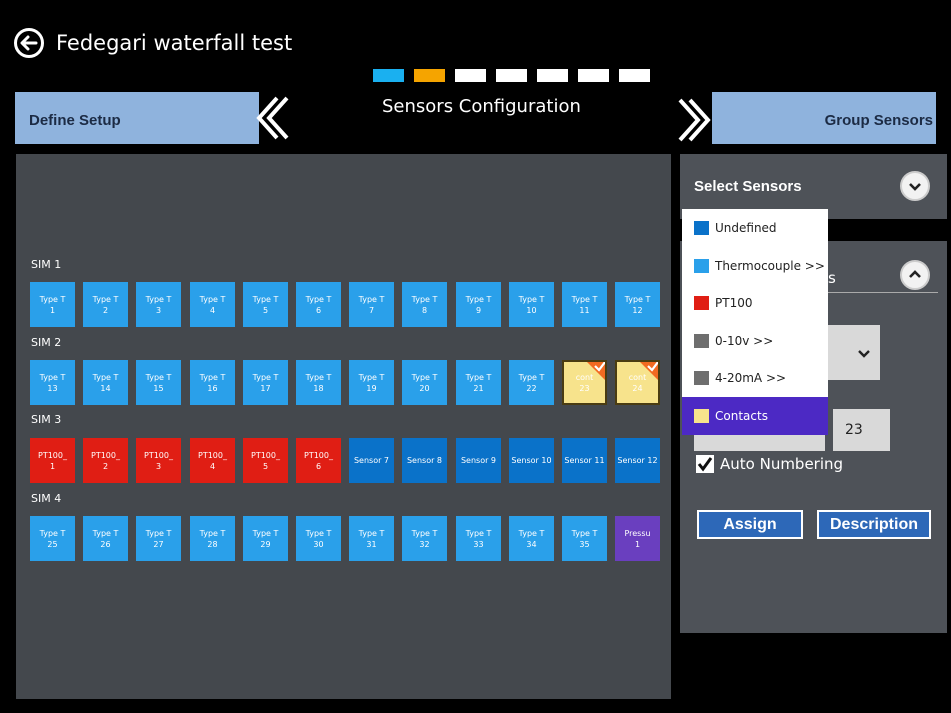  I want to click on menu-item-contacts: Contacts, so click(755, 415).